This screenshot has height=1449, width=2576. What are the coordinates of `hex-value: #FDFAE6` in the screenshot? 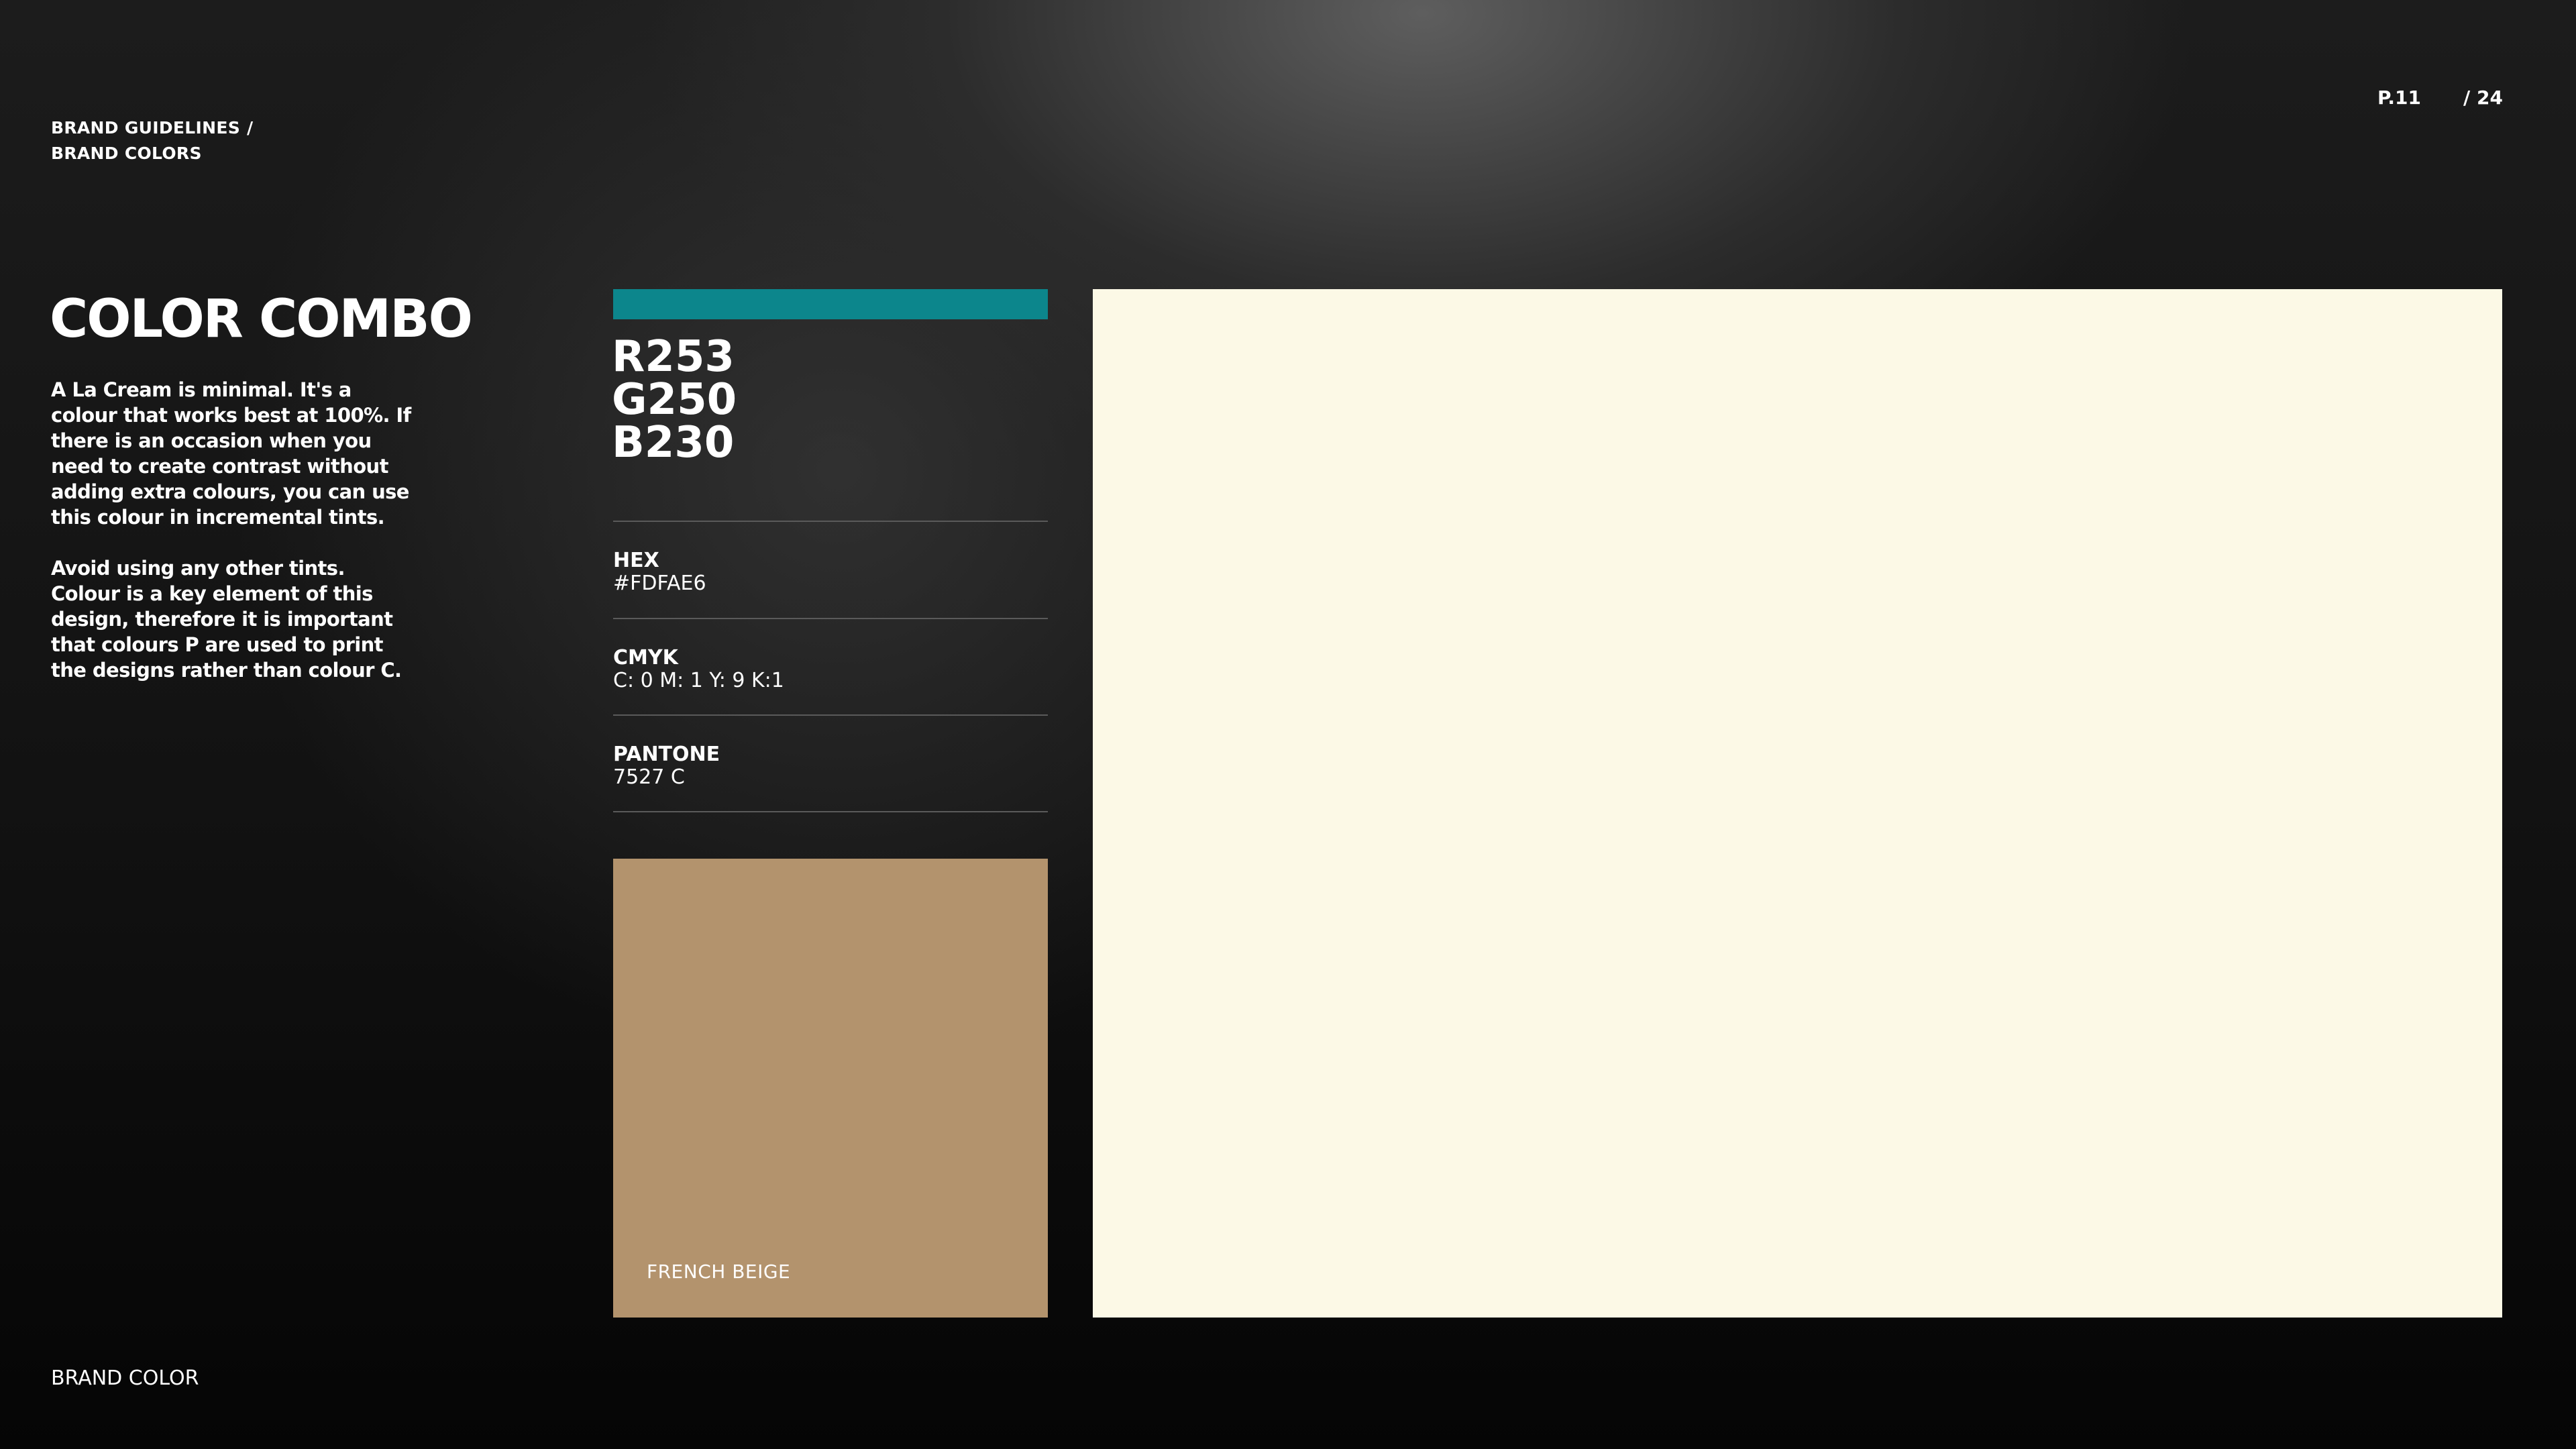 It's located at (659, 583).